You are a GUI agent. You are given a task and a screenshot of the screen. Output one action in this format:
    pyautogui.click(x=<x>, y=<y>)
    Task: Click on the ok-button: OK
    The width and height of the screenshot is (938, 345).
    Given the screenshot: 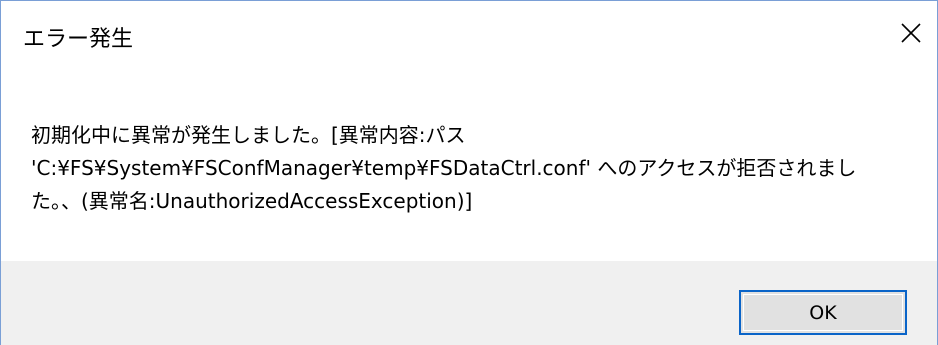 What is the action you would take?
    pyautogui.click(x=823, y=312)
    